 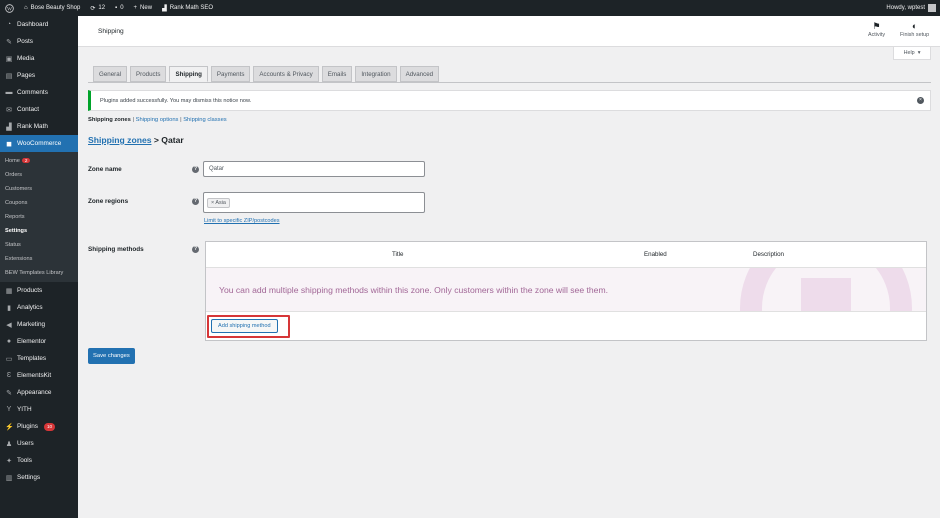 I want to click on subnav-shipping-zones: Shipping zones, so click(x=109, y=120).